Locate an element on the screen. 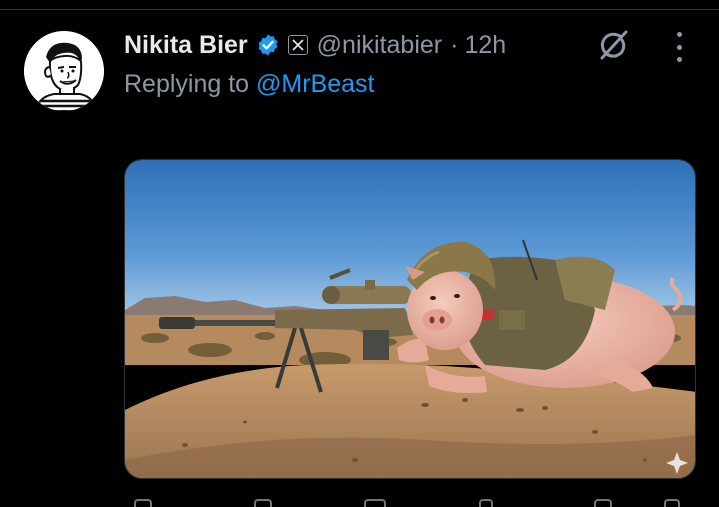 The height and width of the screenshot is (507, 719). reply-mention-link: @MrBeast is located at coordinates (315, 84).